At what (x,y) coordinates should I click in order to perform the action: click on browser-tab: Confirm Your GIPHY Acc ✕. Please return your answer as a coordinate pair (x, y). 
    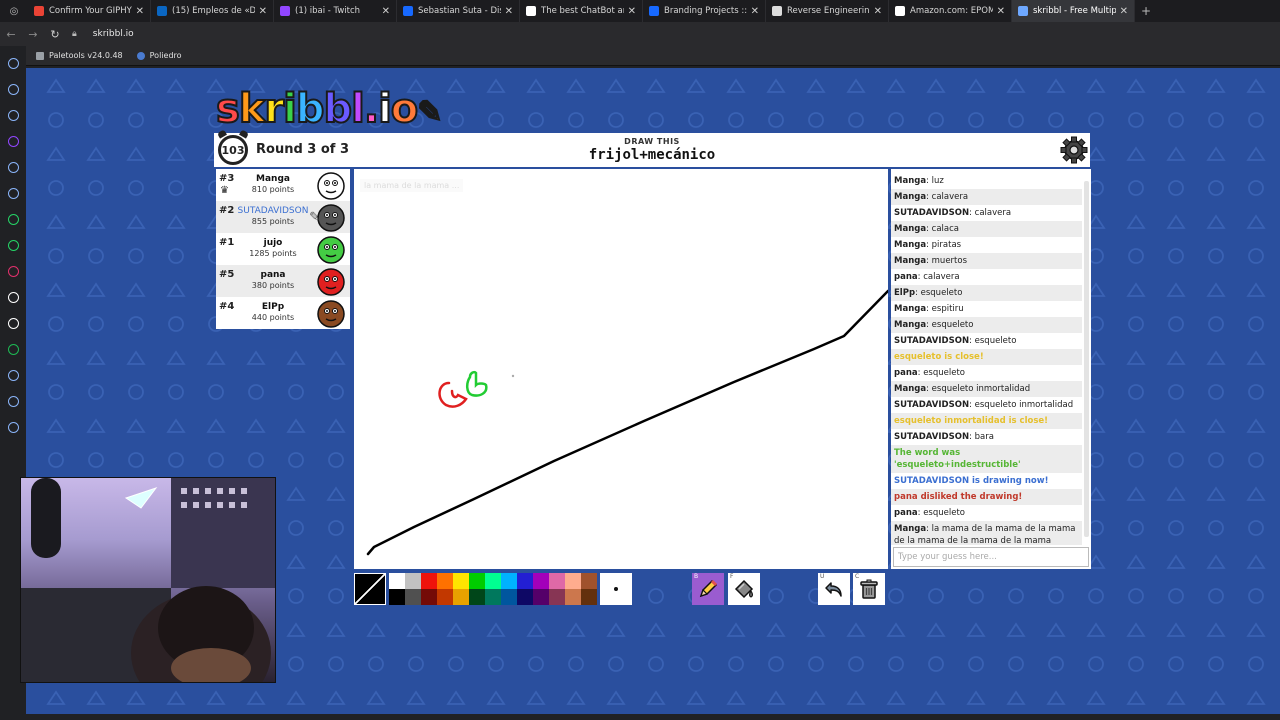
    Looking at the image, I should click on (89, 11).